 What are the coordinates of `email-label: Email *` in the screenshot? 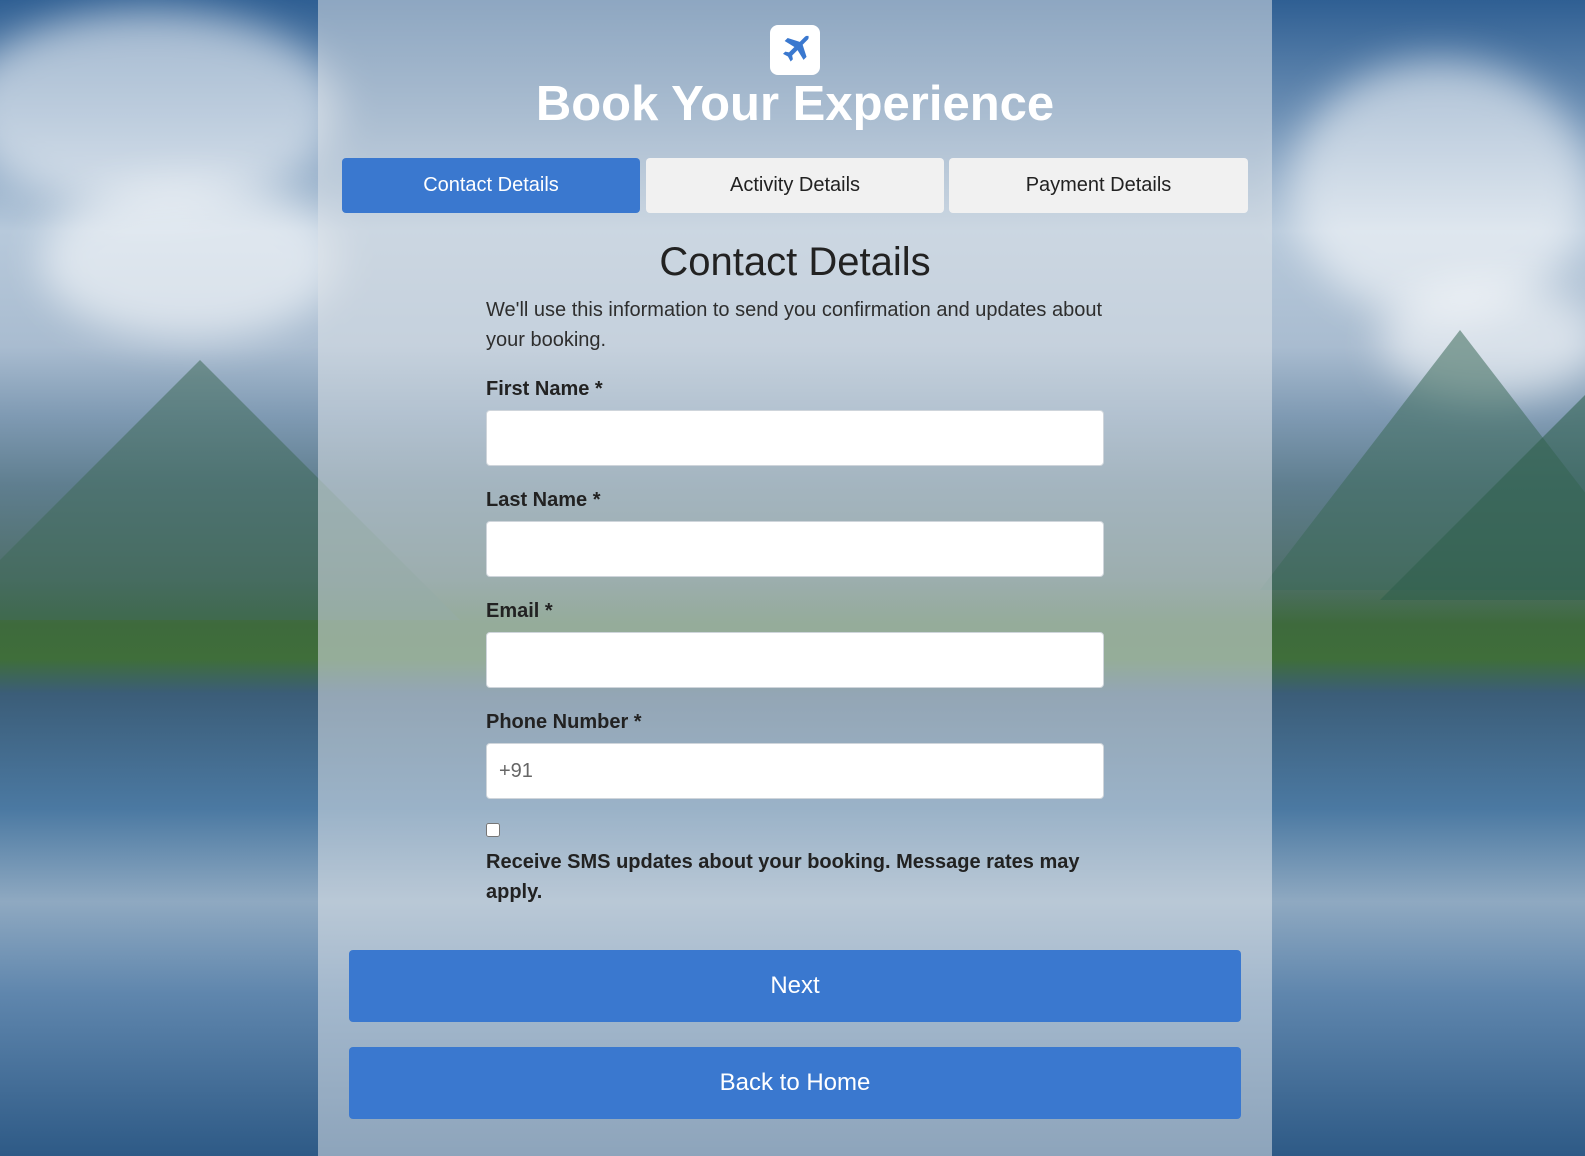 It's located at (519, 611).